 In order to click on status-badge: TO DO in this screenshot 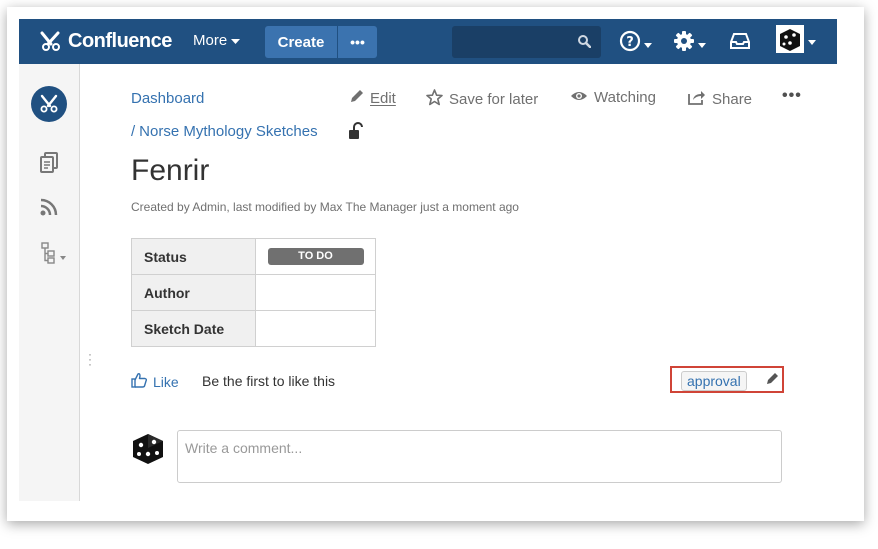, I will do `click(315, 256)`.